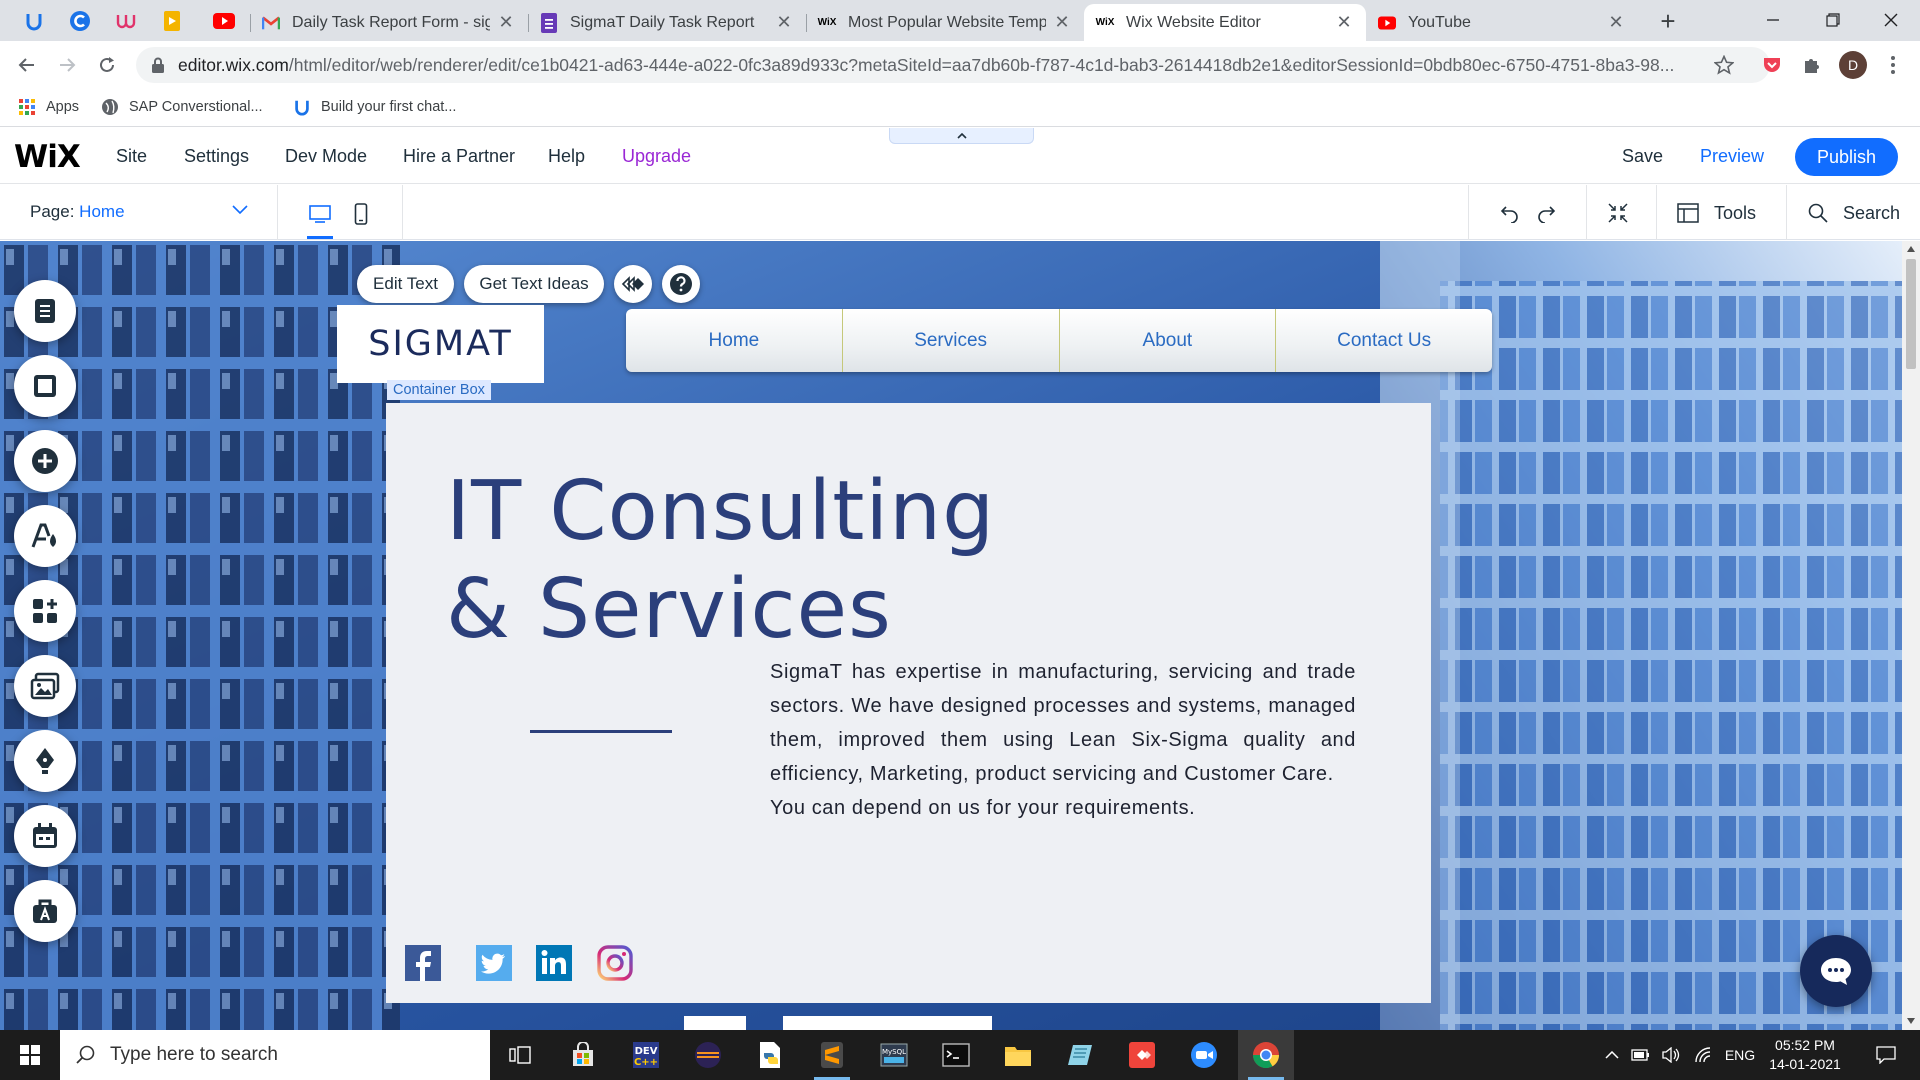  Describe the element at coordinates (45, 911) in the screenshot. I see `my-business-button` at that location.